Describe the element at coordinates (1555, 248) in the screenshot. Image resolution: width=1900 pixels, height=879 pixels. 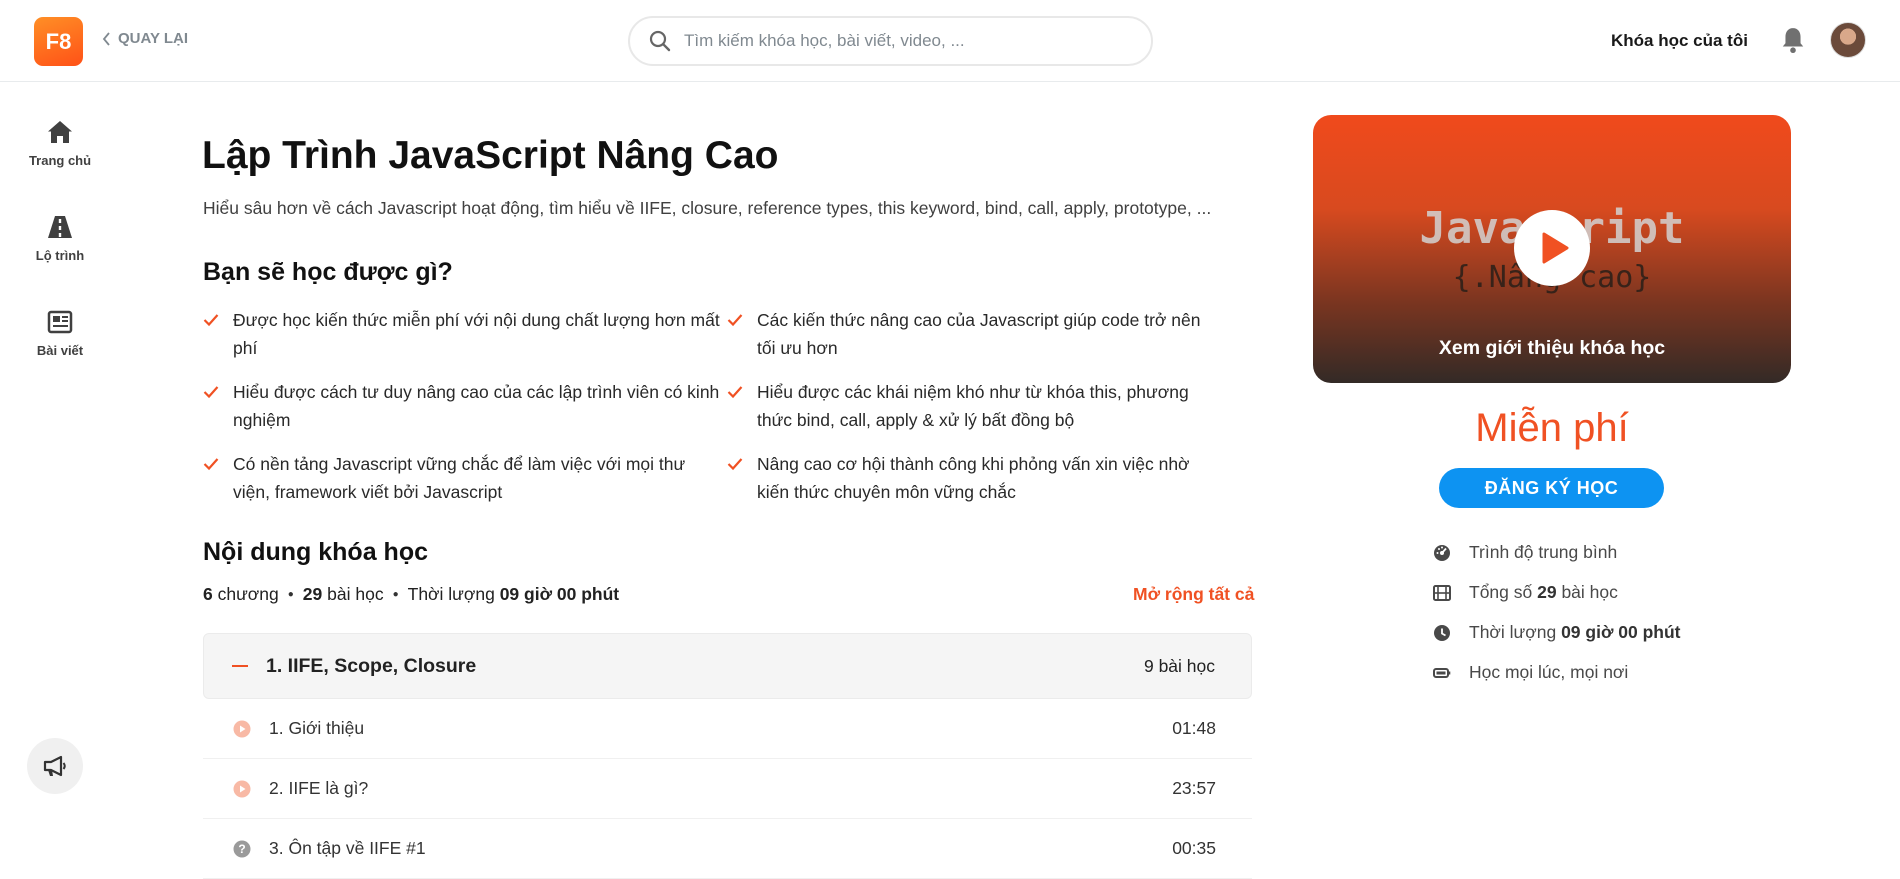
I see `play-icon` at that location.